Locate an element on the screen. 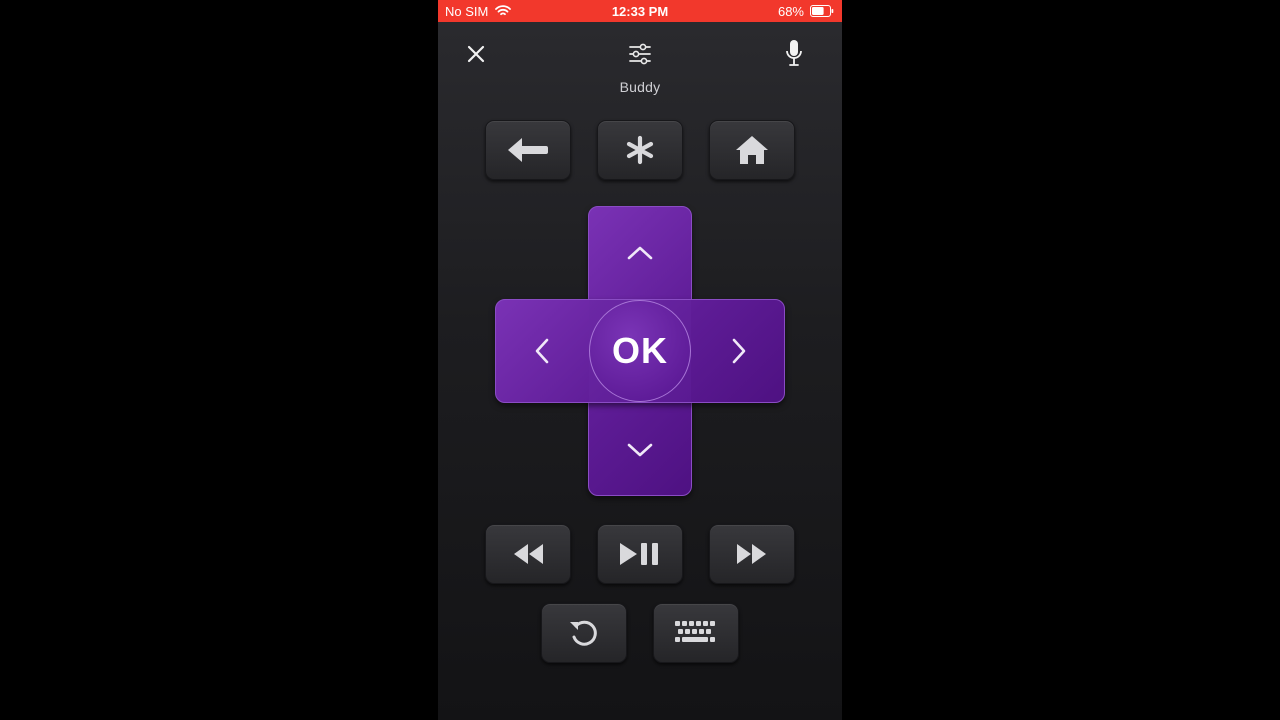 This screenshot has width=1280, height=720. status-bar: No SIM 12:33 PM 68% is located at coordinates (640, 11).